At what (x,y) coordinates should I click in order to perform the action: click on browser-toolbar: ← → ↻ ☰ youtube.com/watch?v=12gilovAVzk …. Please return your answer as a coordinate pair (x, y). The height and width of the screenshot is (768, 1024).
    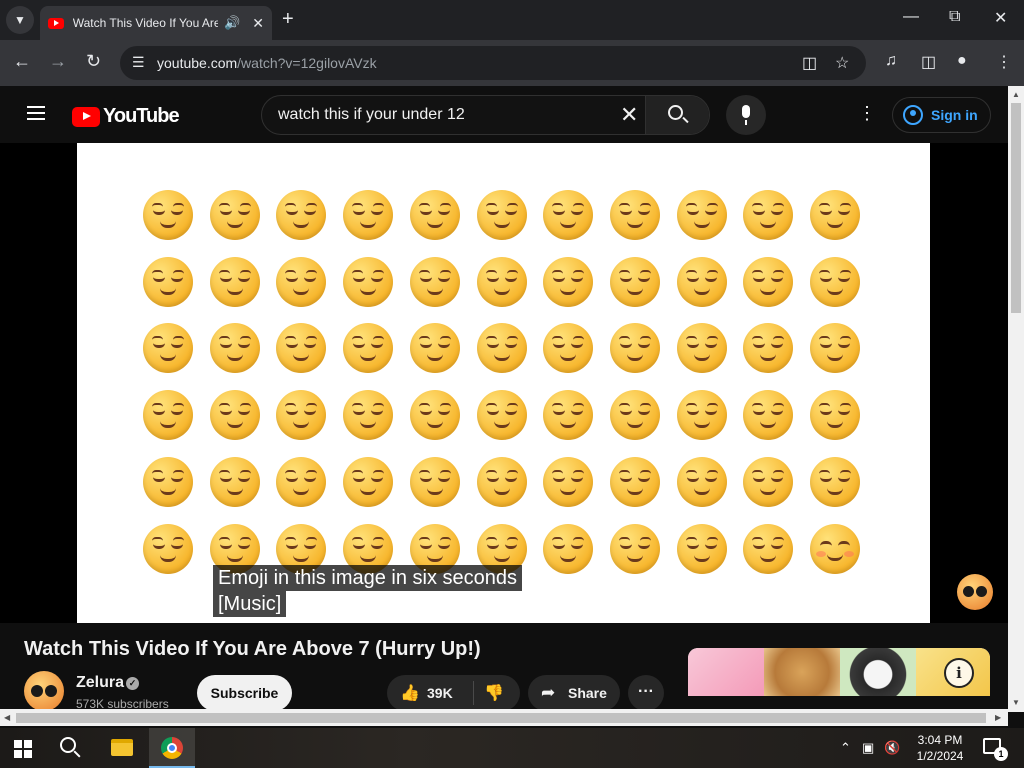
    Looking at the image, I should click on (512, 63).